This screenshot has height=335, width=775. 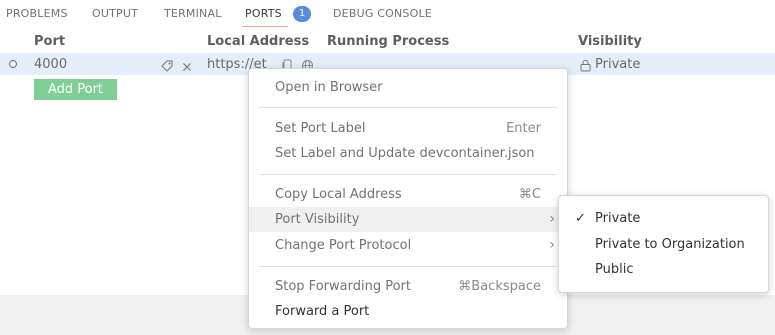 What do you see at coordinates (382, 14) in the screenshot?
I see `tab-debug-console: DEBUG CONSOLE` at bounding box center [382, 14].